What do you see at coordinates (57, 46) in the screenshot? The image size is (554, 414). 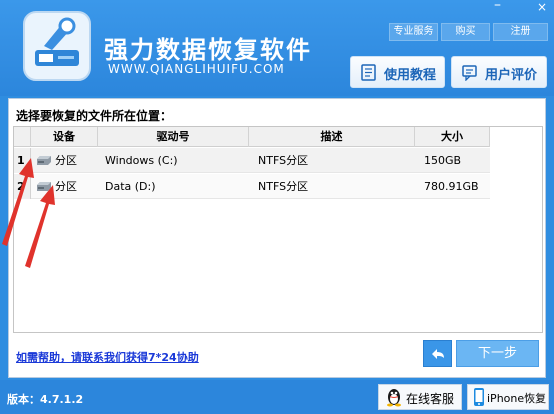 I see `app-logo-icon` at bounding box center [57, 46].